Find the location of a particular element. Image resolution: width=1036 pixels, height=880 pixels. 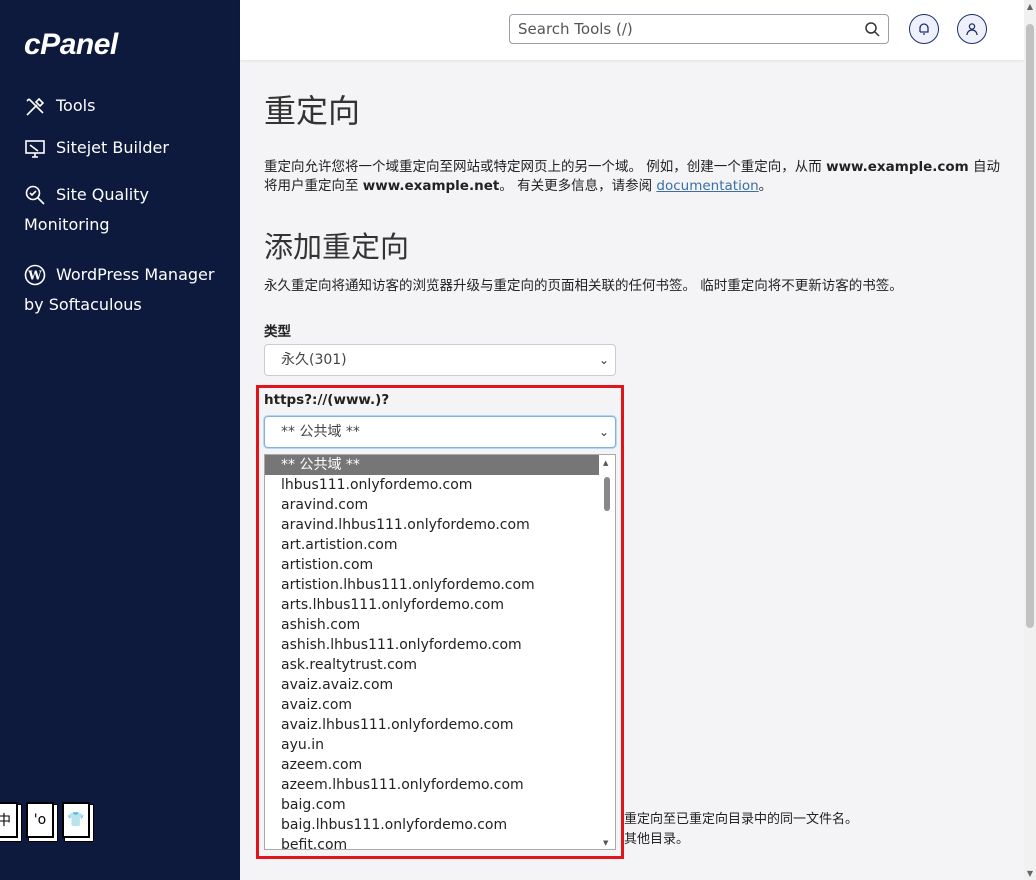

desc-example-to: www.example.net is located at coordinates (431, 186).